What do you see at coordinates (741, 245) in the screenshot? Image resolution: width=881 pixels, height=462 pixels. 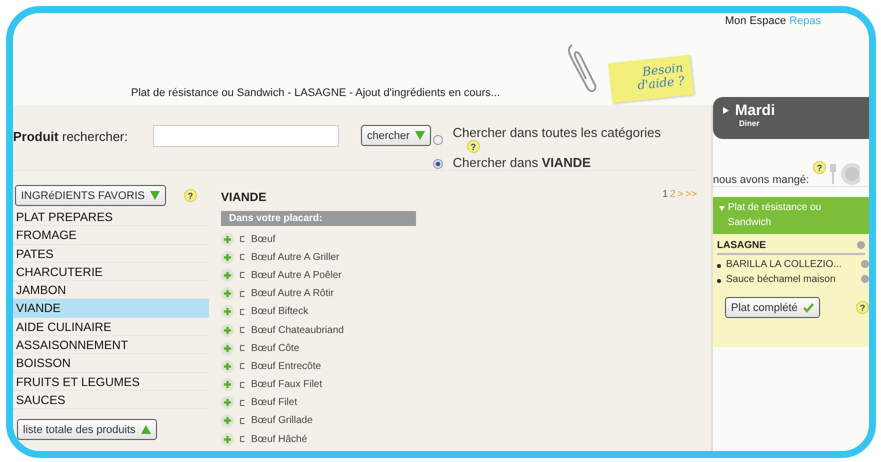 I see `dish-name: LASAGNE` at bounding box center [741, 245].